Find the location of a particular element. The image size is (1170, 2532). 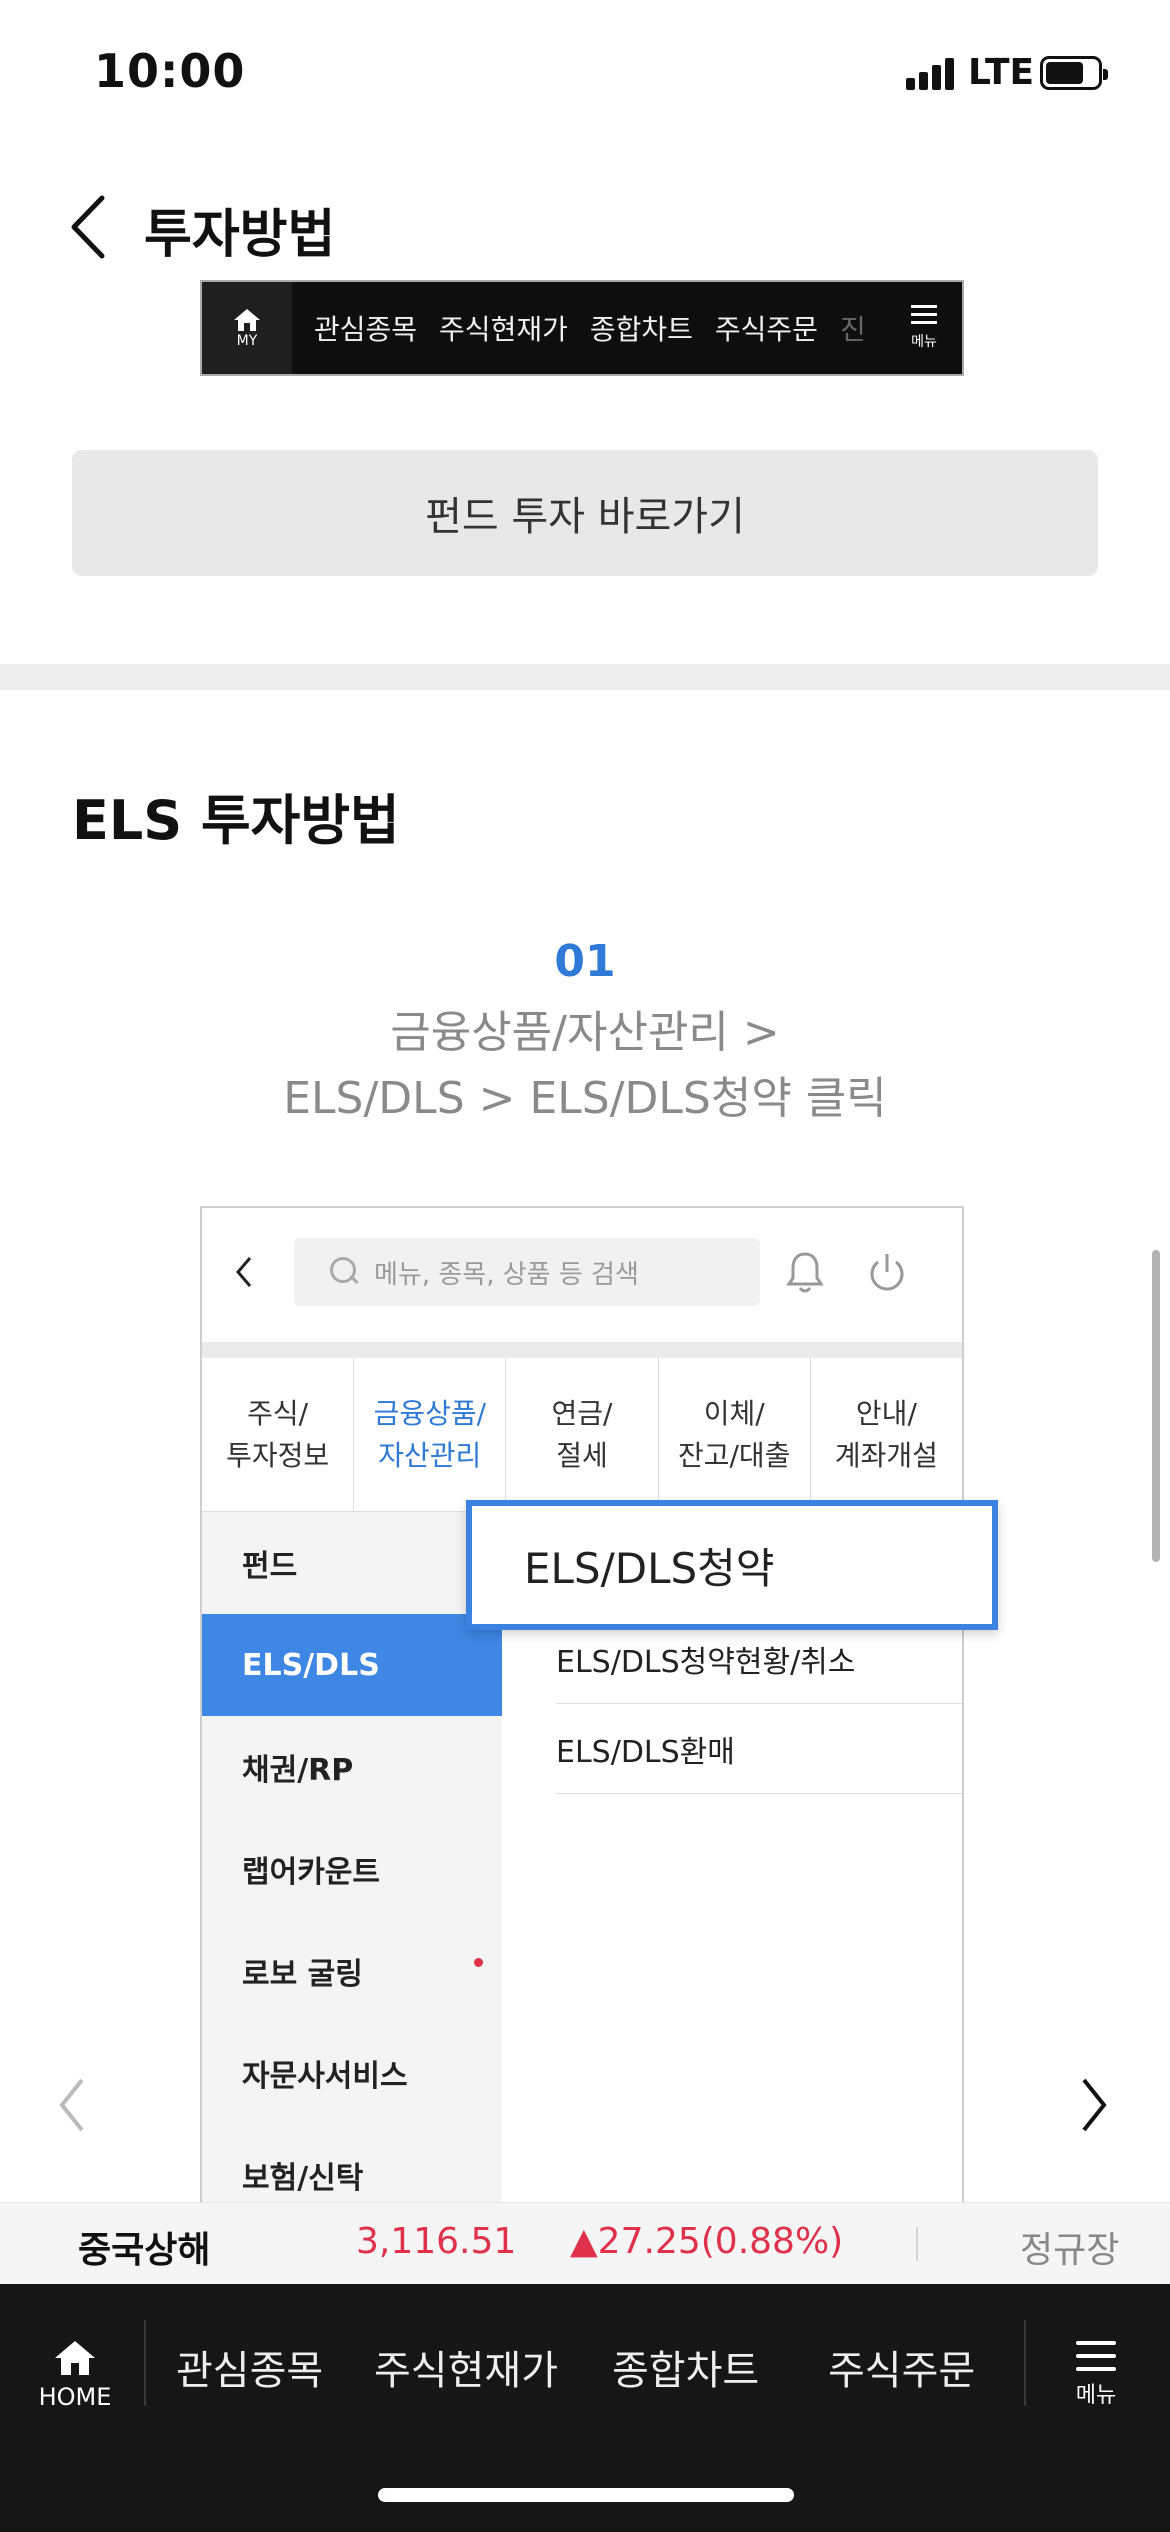

hamburger-icon is located at coordinates (1096, 2356).